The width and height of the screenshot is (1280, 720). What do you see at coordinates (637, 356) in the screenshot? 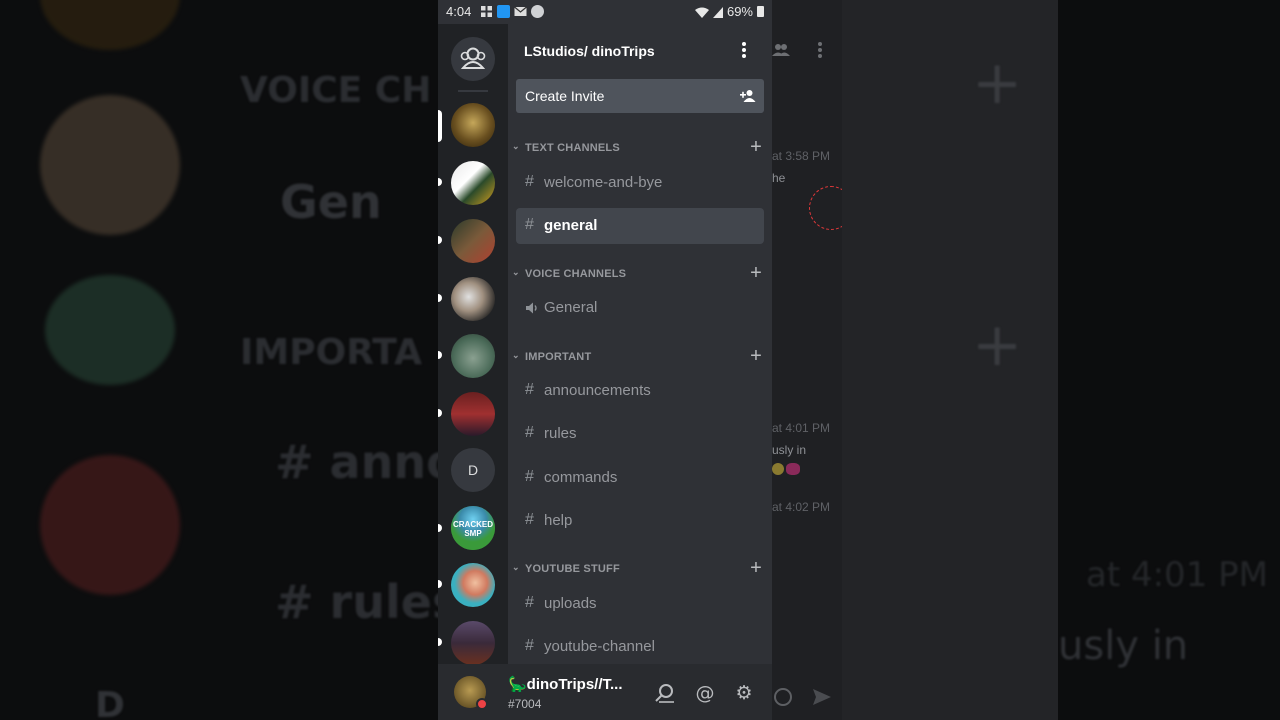
I see `category-important: ⌄ IMPORTANT +` at bounding box center [637, 356].